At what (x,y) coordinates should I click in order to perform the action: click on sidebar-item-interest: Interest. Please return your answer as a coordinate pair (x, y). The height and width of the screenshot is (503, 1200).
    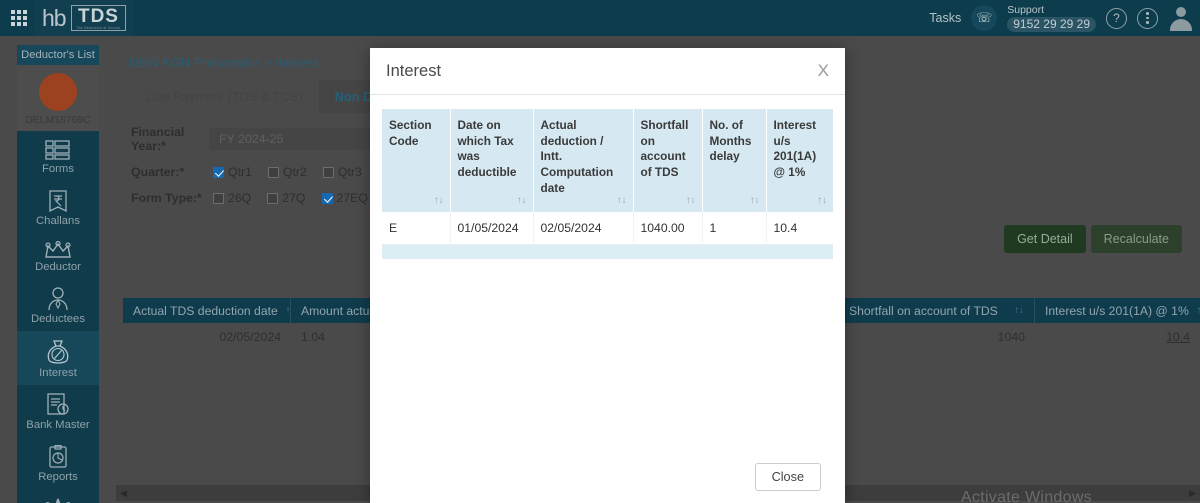
    Looking at the image, I should click on (58, 358).